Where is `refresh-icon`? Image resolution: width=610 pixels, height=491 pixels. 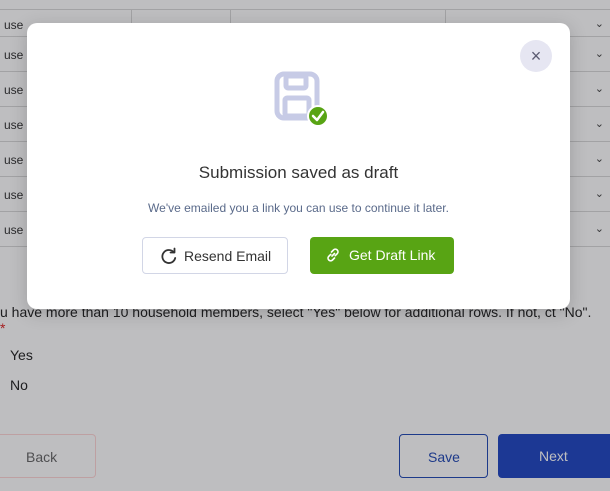
refresh-icon is located at coordinates (169, 255).